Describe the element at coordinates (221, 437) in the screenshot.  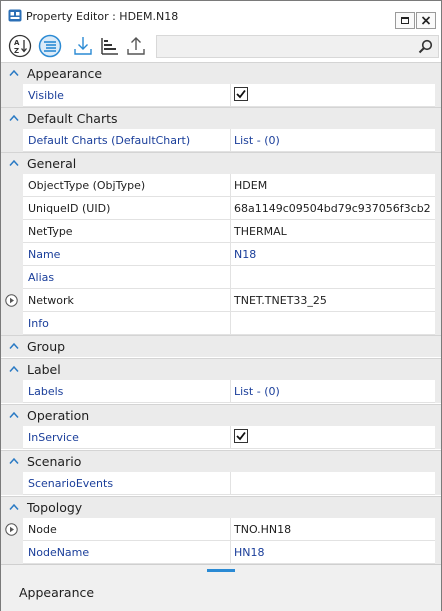
I see `property-row-inservice: InService` at that location.